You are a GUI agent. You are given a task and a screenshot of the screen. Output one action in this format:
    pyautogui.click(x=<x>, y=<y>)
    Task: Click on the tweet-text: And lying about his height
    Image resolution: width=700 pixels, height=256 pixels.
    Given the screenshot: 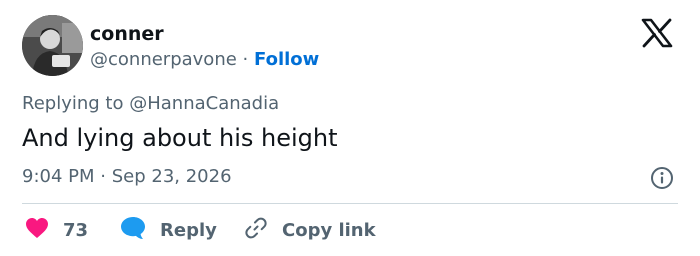 What is the action you would take?
    pyautogui.click(x=180, y=138)
    